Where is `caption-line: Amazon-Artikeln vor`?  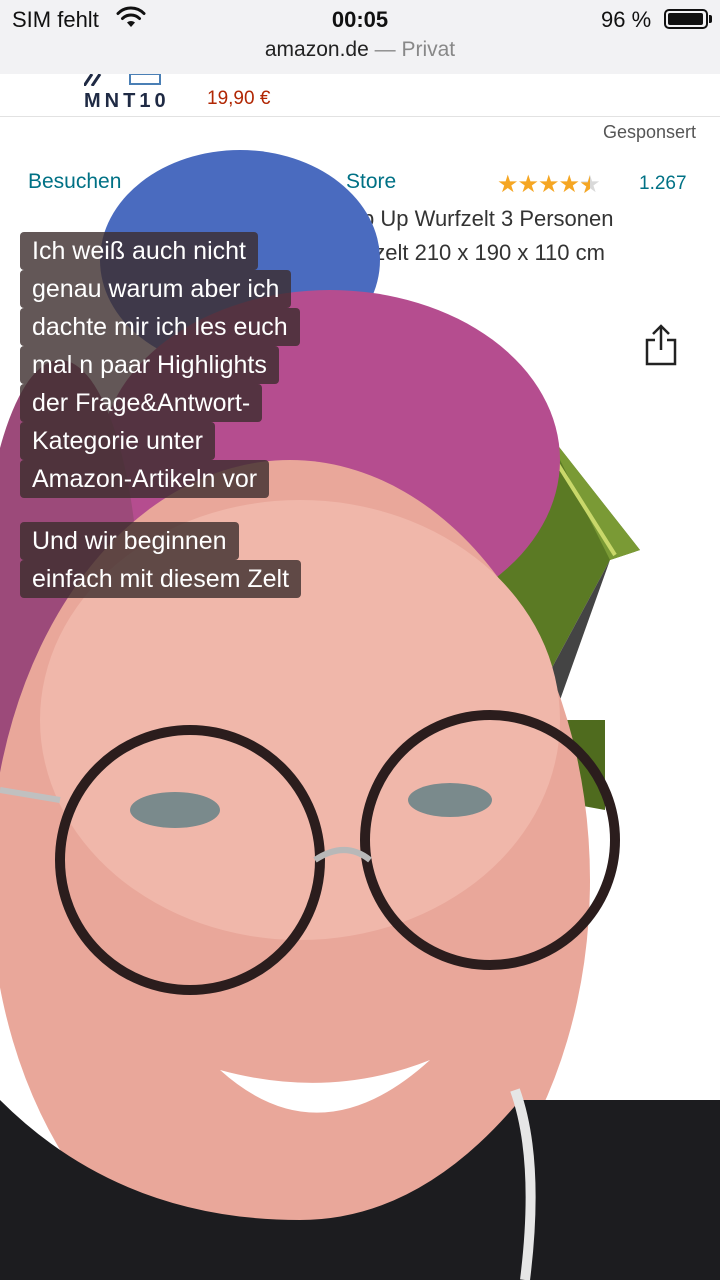
caption-line: Amazon-Artikeln vor is located at coordinates (145, 479).